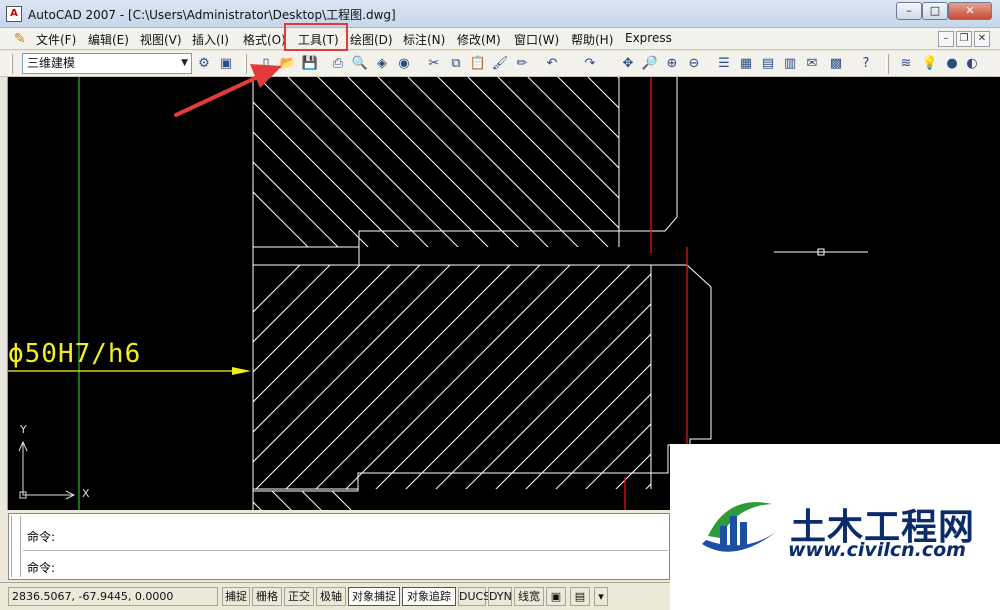 Image resolution: width=1000 pixels, height=610 pixels. Describe the element at coordinates (316, 37) in the screenshot. I see `tools-menu-highlight-box` at that location.